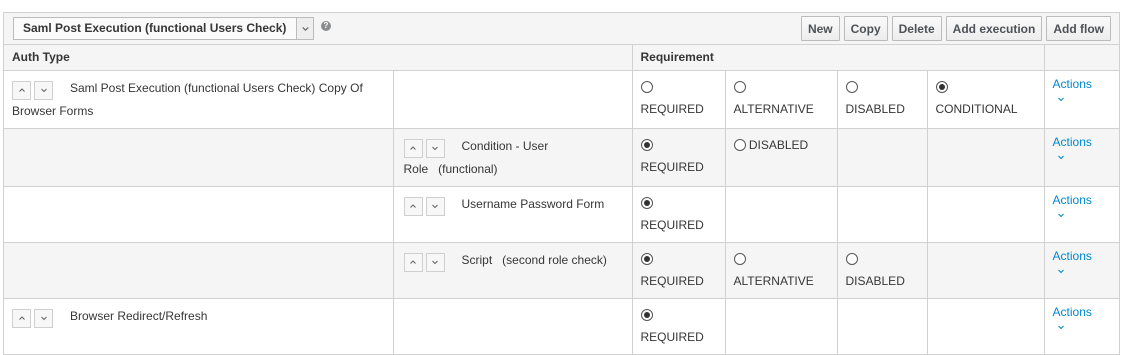 The image size is (1127, 355). I want to click on execution-name: Condition - User, so click(505, 145).